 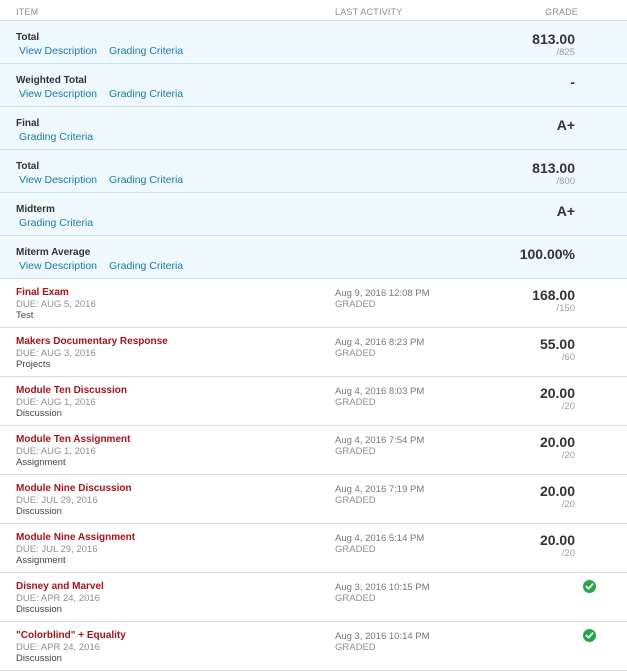 What do you see at coordinates (566, 181) in the screenshot?
I see `grade-out-of: /800` at bounding box center [566, 181].